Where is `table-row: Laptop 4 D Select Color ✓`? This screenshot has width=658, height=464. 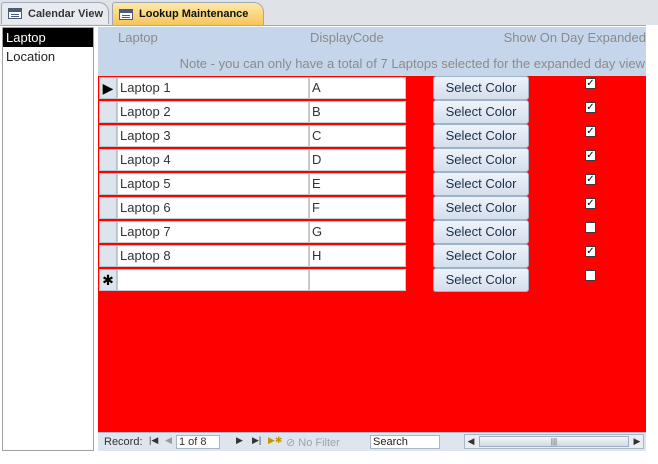
table-row: Laptop 4 D Select Color ✓ is located at coordinates (372, 160).